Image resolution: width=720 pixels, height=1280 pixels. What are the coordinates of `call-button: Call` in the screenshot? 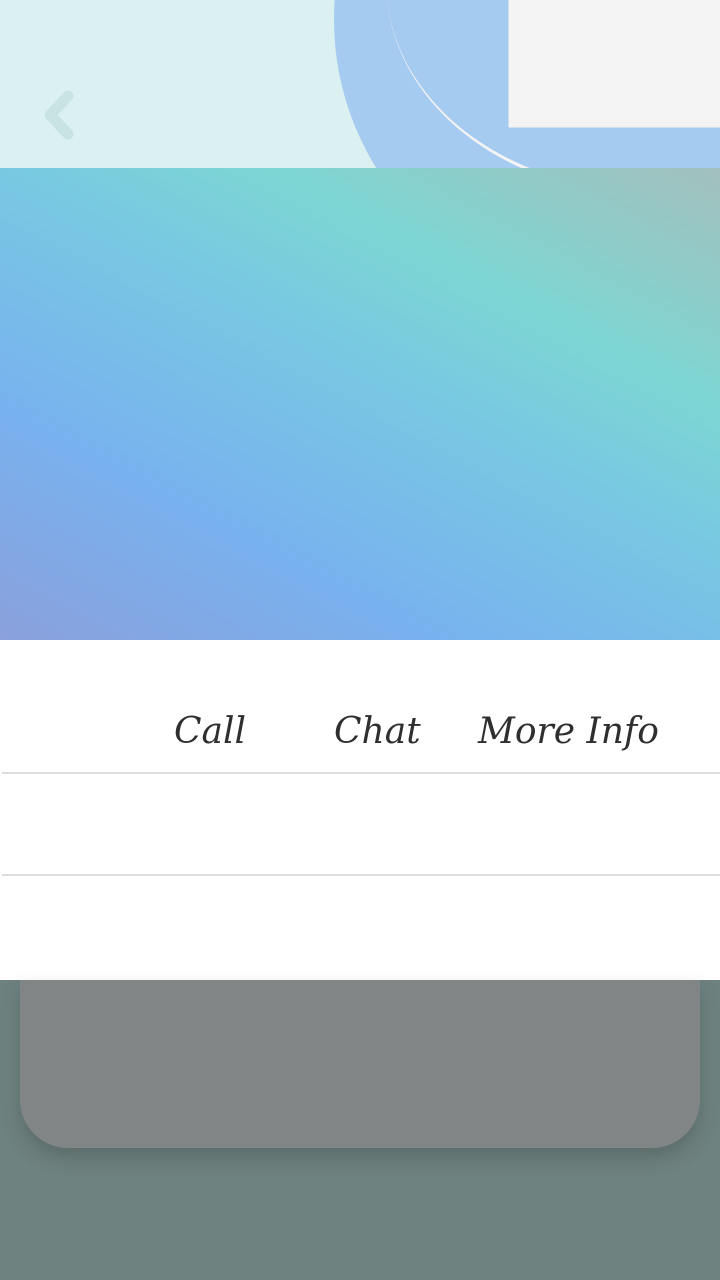 It's located at (210, 732).